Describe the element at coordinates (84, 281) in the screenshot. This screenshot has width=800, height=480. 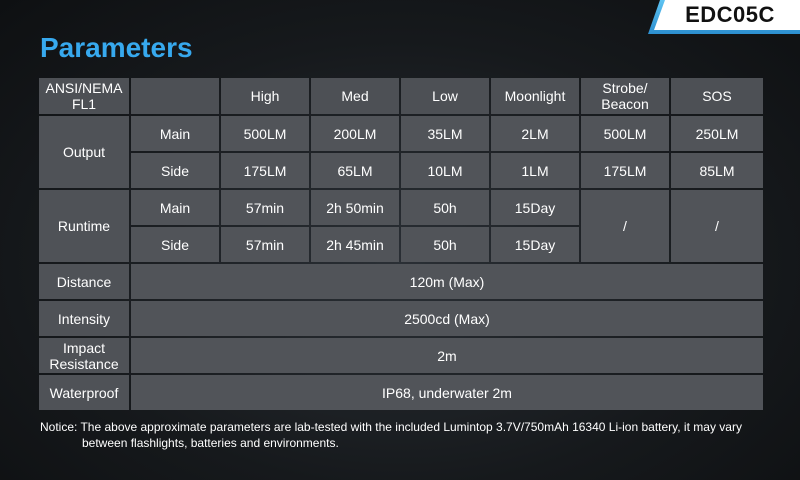
I see `row-label-distance: Distance` at that location.